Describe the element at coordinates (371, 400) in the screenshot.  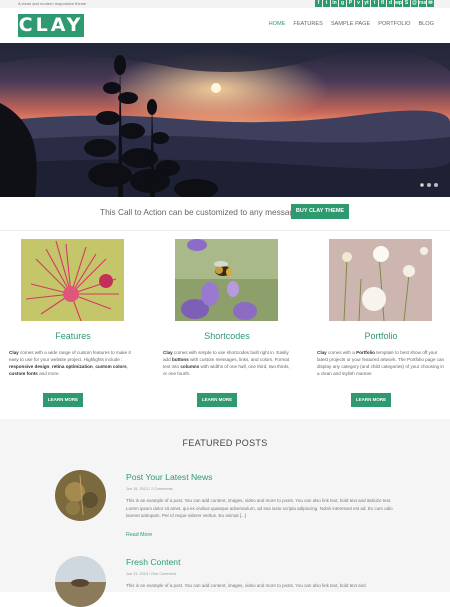
I see `learn-more-button-portfolio: LEARN MORE` at that location.